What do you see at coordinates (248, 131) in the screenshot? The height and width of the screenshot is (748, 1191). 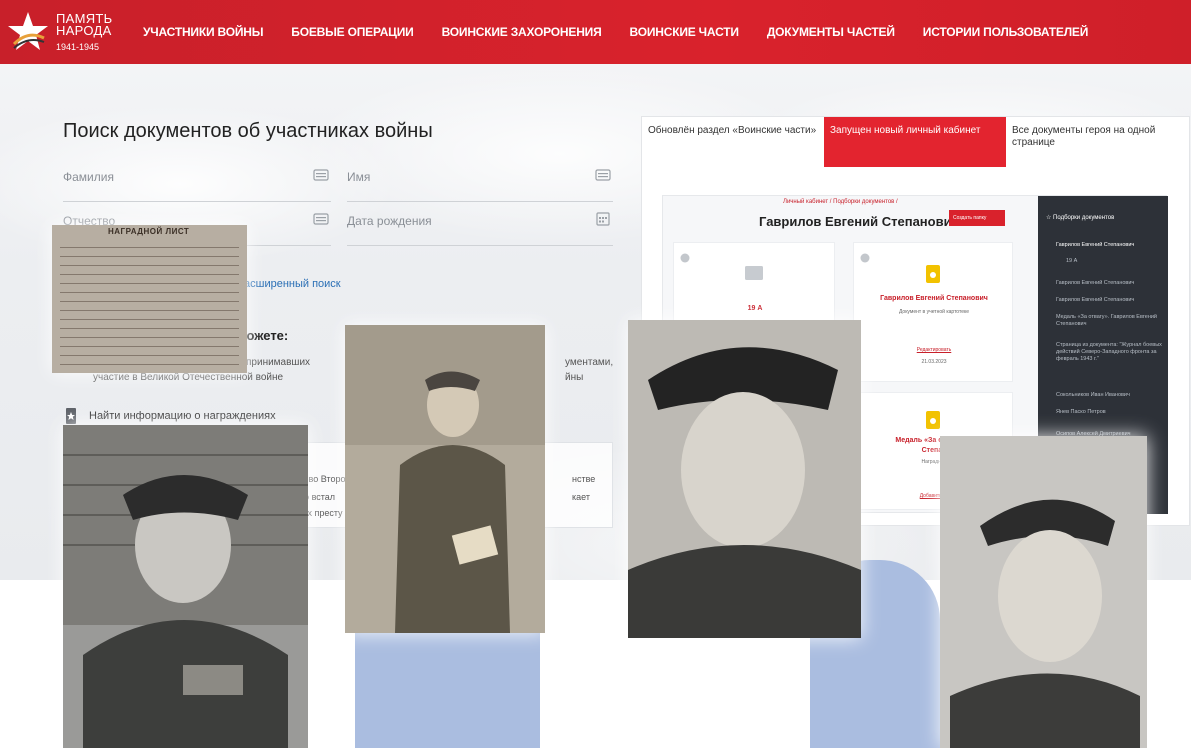 I see `search-title: Поиск документов об участниках войны` at bounding box center [248, 131].